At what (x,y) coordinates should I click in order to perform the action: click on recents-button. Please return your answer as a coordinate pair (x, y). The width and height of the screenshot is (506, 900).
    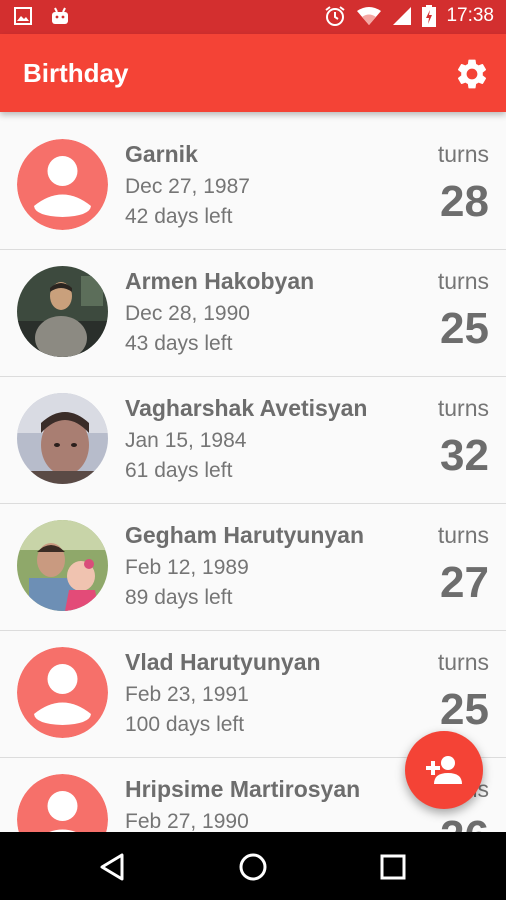
    Looking at the image, I should click on (393, 867).